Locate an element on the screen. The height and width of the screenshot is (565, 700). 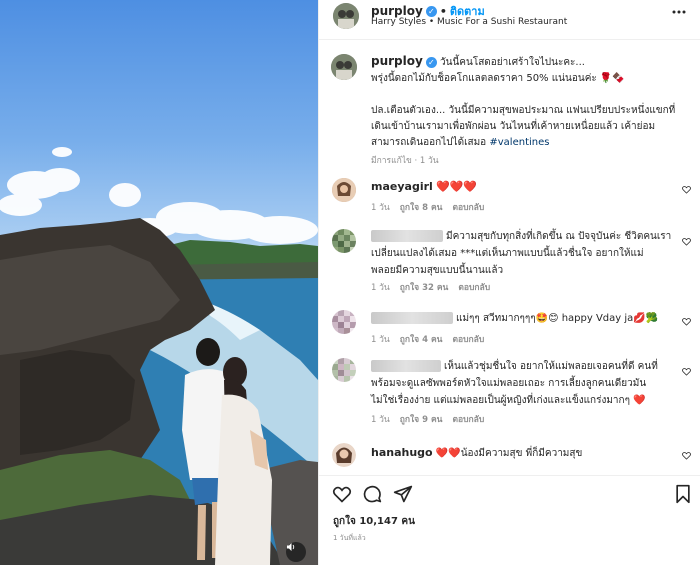
comment-meta: 1 วัน ถูกใจ 32 คน ตอบกลับ is located at coordinates (435, 287).